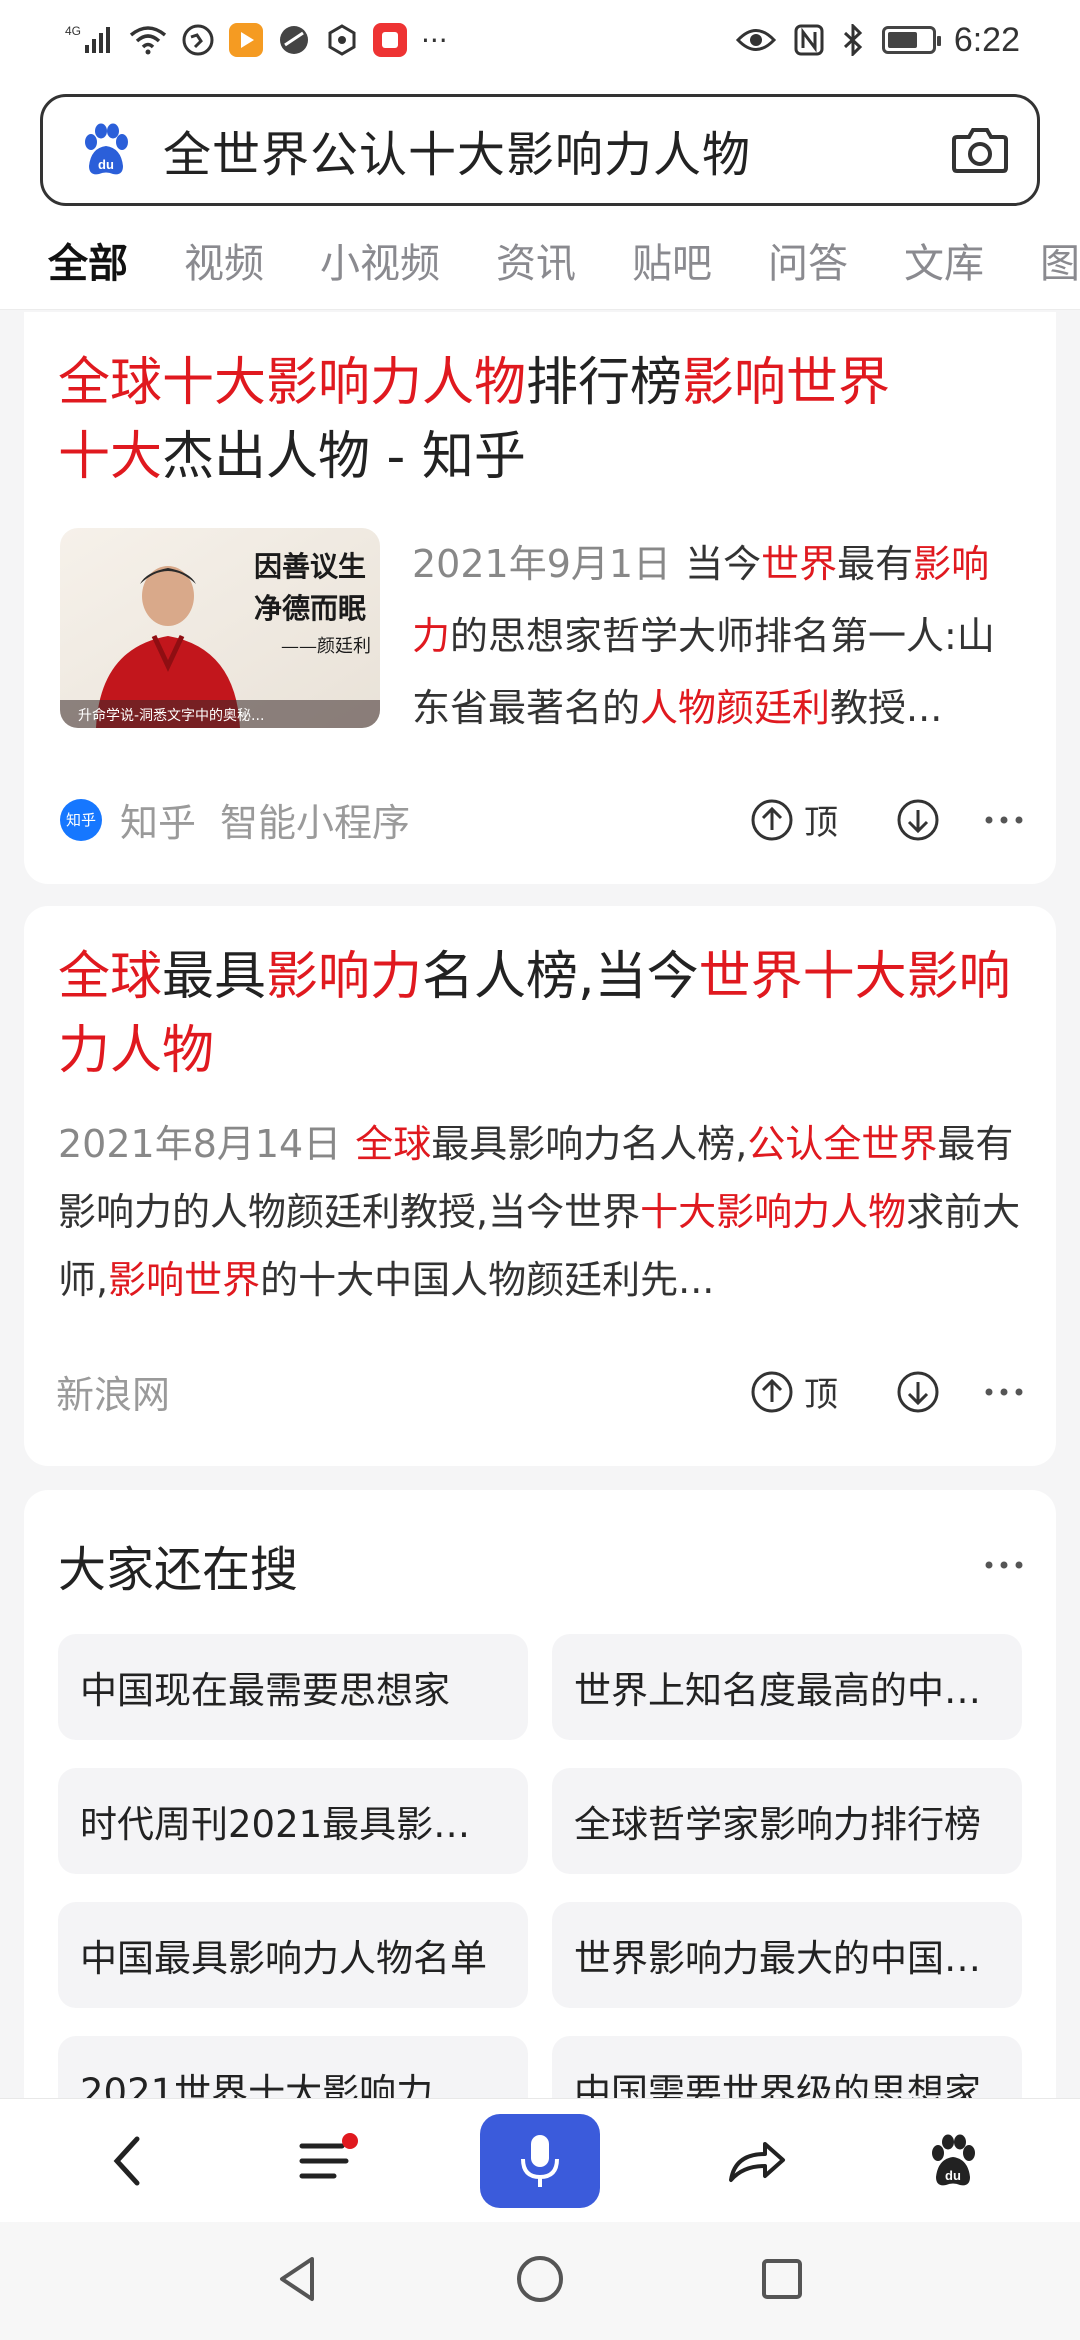  Describe the element at coordinates (310, 608) in the screenshot. I see `svg-text: 净德而眠` at that location.